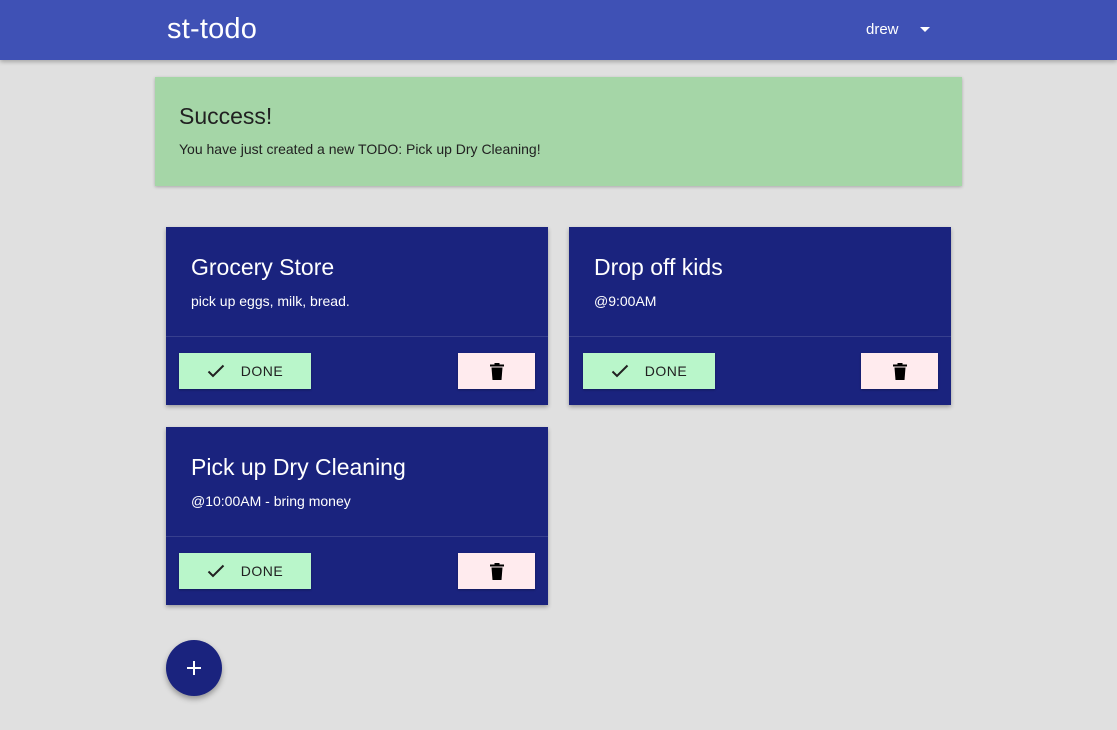 The height and width of the screenshot is (730, 1117). Describe the element at coordinates (760, 316) in the screenshot. I see `todo-card: Drop off kids @9:00AM DONE` at that location.